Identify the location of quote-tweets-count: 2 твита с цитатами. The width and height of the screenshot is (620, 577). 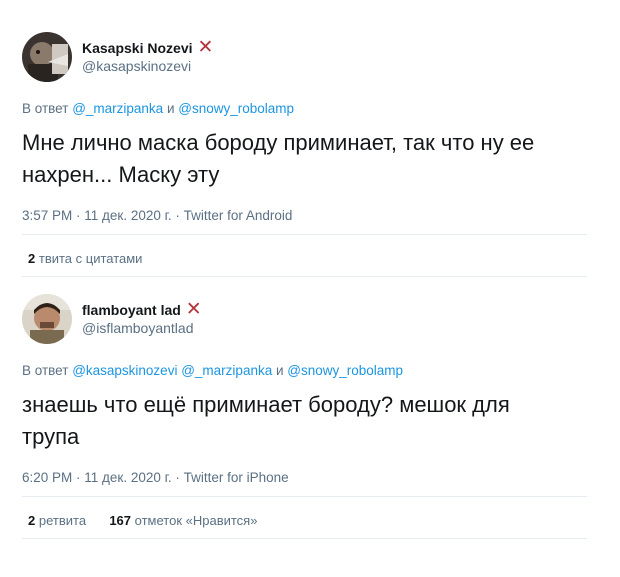
(85, 259).